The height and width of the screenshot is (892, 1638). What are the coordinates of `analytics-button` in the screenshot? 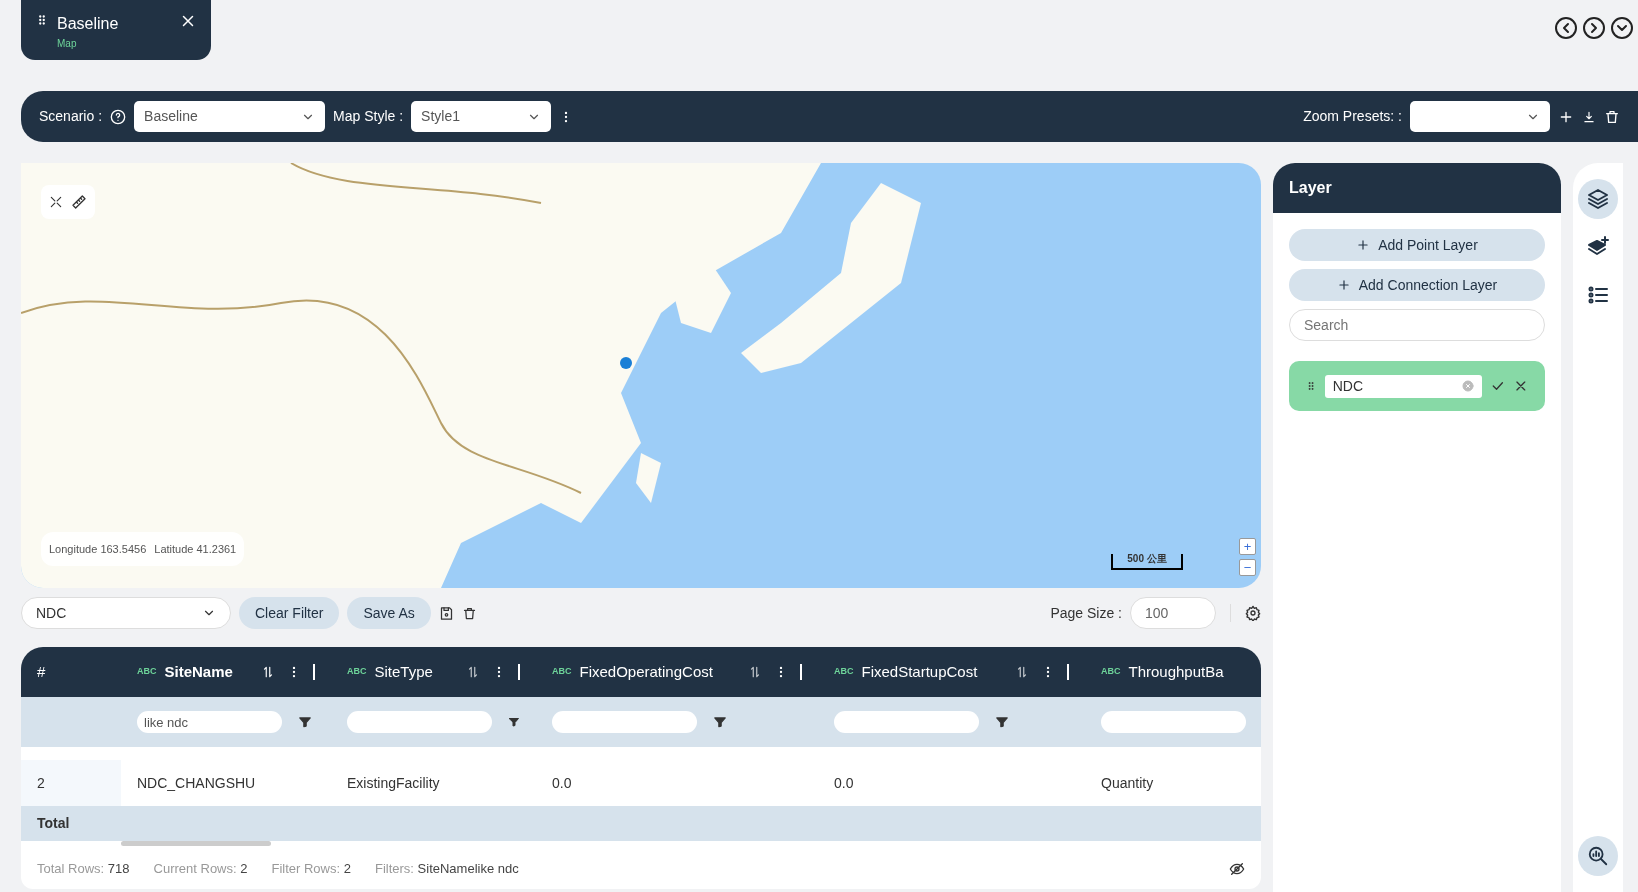 It's located at (1598, 856).